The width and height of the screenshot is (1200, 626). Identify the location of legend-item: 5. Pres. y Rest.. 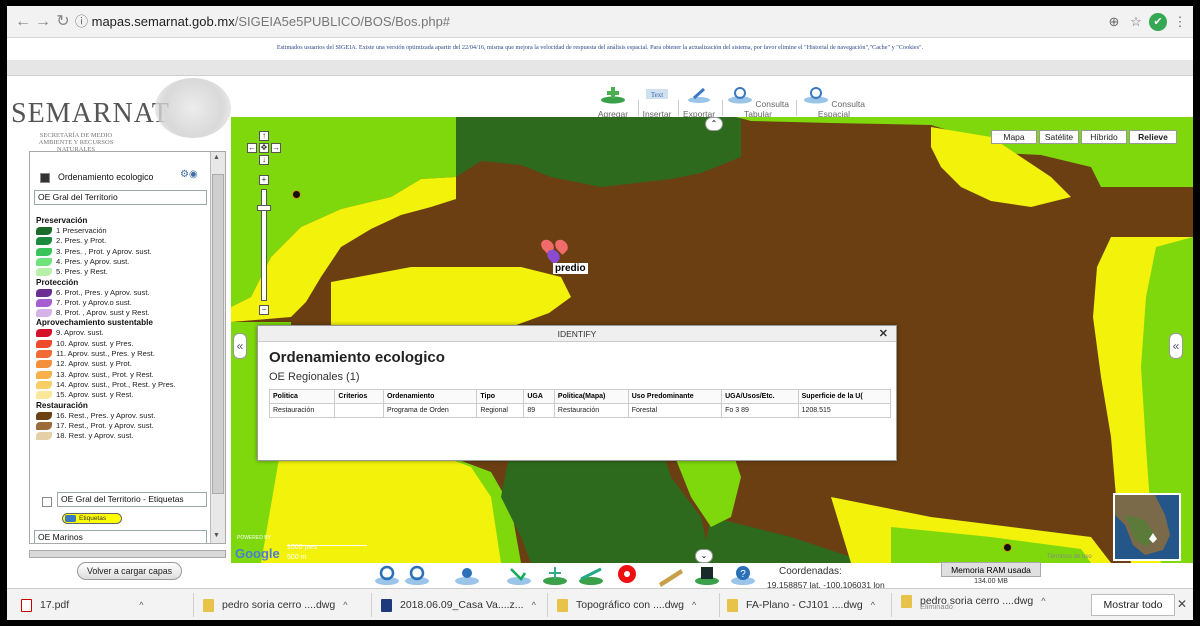
(72, 272).